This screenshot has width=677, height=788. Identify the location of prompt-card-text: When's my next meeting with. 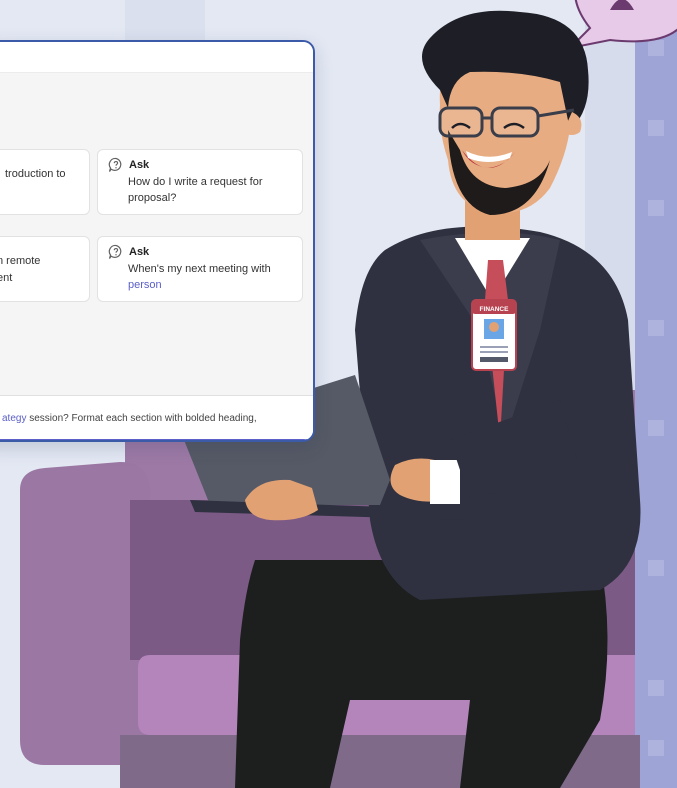
(199, 269).